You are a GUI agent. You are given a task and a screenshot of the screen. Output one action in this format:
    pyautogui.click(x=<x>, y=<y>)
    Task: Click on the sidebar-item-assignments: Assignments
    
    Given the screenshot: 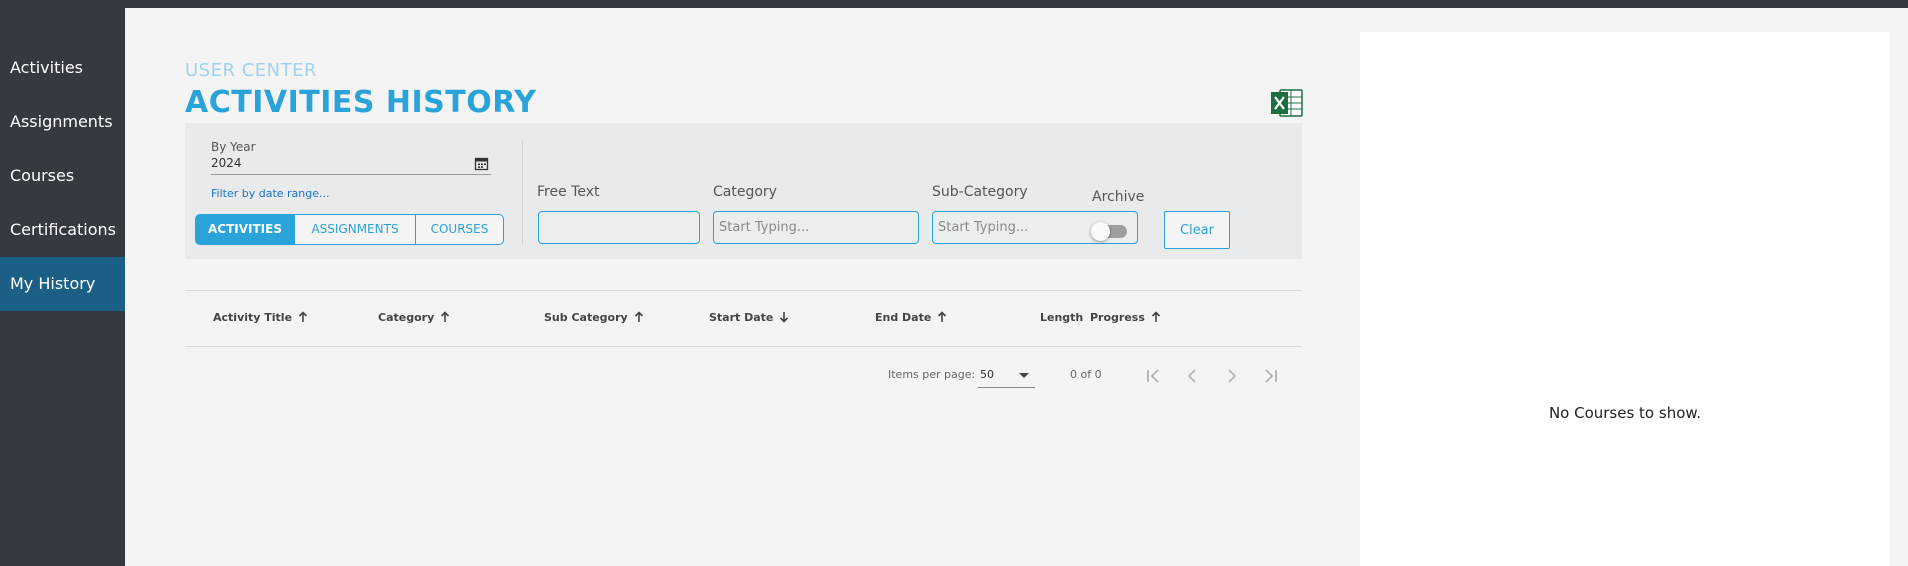 What is the action you would take?
    pyautogui.click(x=62, y=122)
    